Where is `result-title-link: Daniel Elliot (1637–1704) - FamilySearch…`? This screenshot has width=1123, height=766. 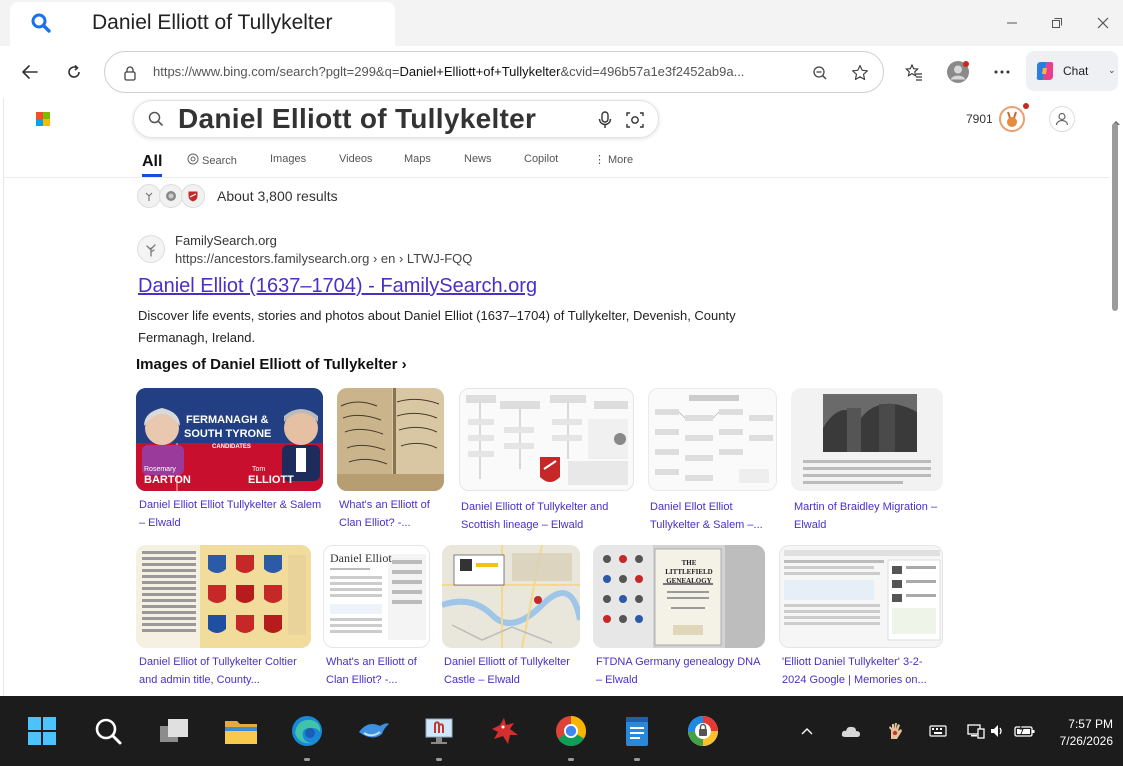 result-title-link: Daniel Elliot (1637–1704) - FamilySearch… is located at coordinates (337, 286).